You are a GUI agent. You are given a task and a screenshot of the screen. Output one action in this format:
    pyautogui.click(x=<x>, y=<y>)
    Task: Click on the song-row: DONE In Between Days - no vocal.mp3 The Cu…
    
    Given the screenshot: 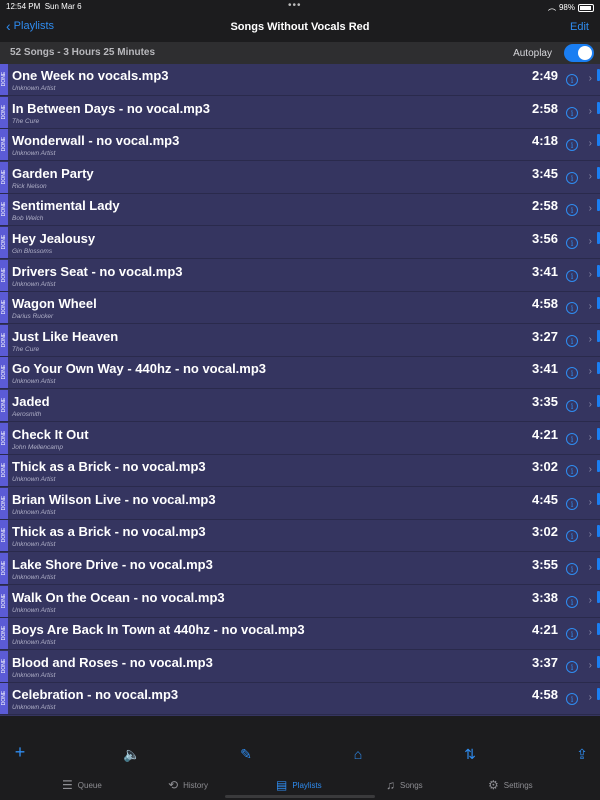 What is the action you would take?
    pyautogui.click(x=300, y=112)
    